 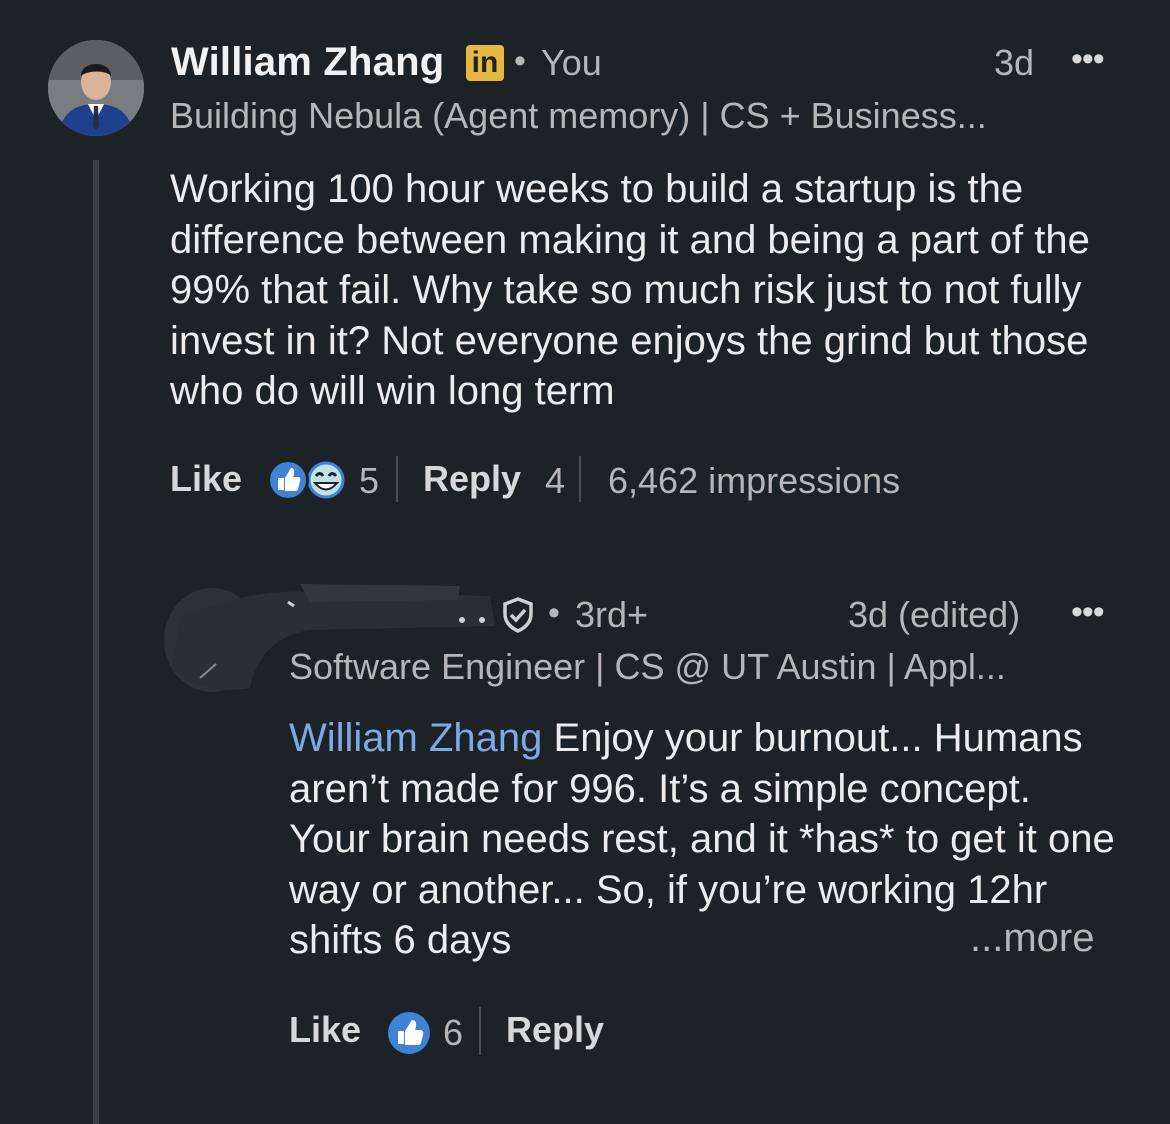 What do you see at coordinates (369, 481) in the screenshot?
I see `reaction-count: 5` at bounding box center [369, 481].